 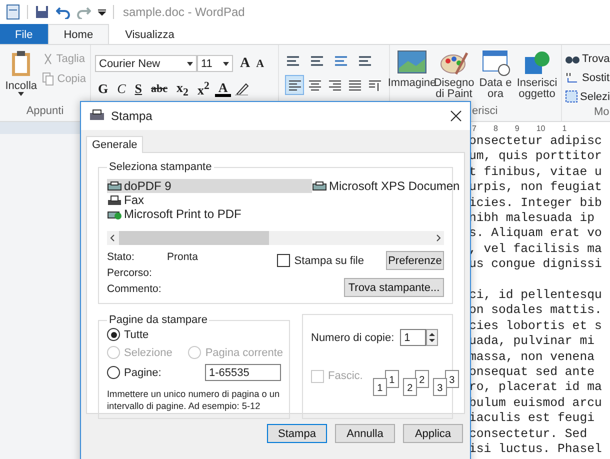 What do you see at coordinates (130, 274) in the screenshot?
I see `status-label: Percorso:` at bounding box center [130, 274].